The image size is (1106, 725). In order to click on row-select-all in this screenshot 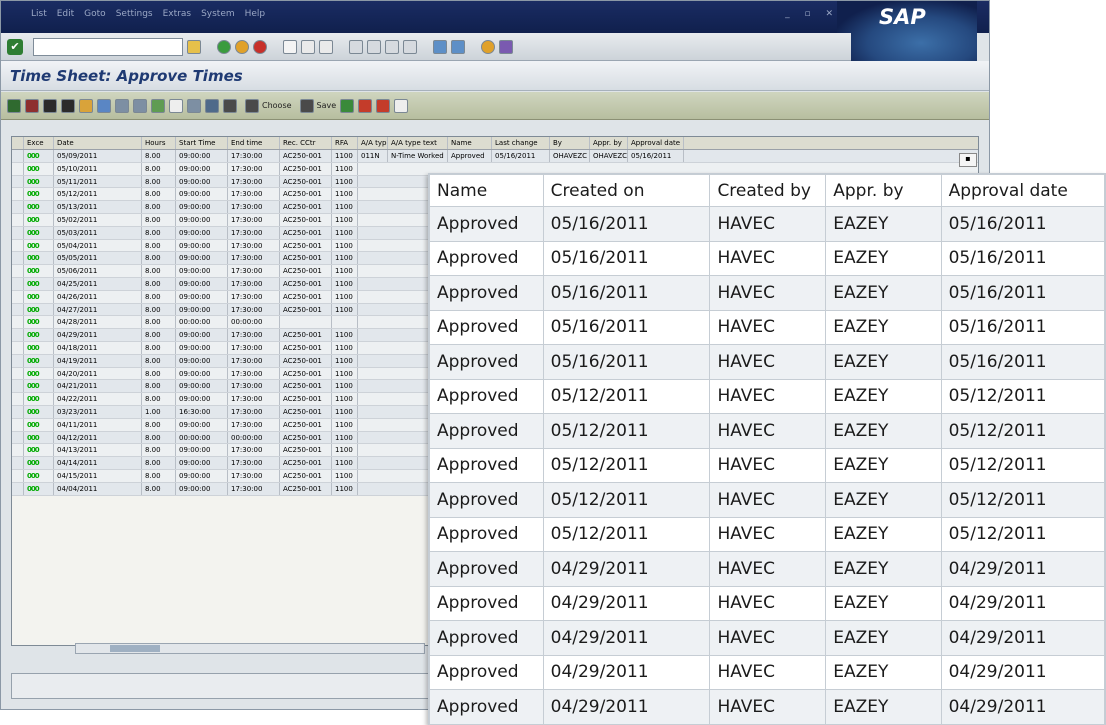, I will do `click(18, 143)`.